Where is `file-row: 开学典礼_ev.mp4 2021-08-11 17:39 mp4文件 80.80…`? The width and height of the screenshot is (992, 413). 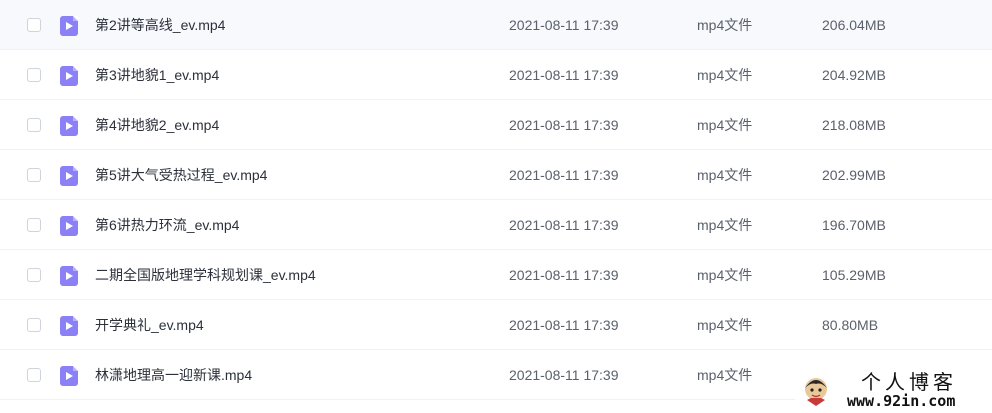 file-row: 开学典礼_ev.mp4 2021-08-11 17:39 mp4文件 80.80… is located at coordinates (496, 325).